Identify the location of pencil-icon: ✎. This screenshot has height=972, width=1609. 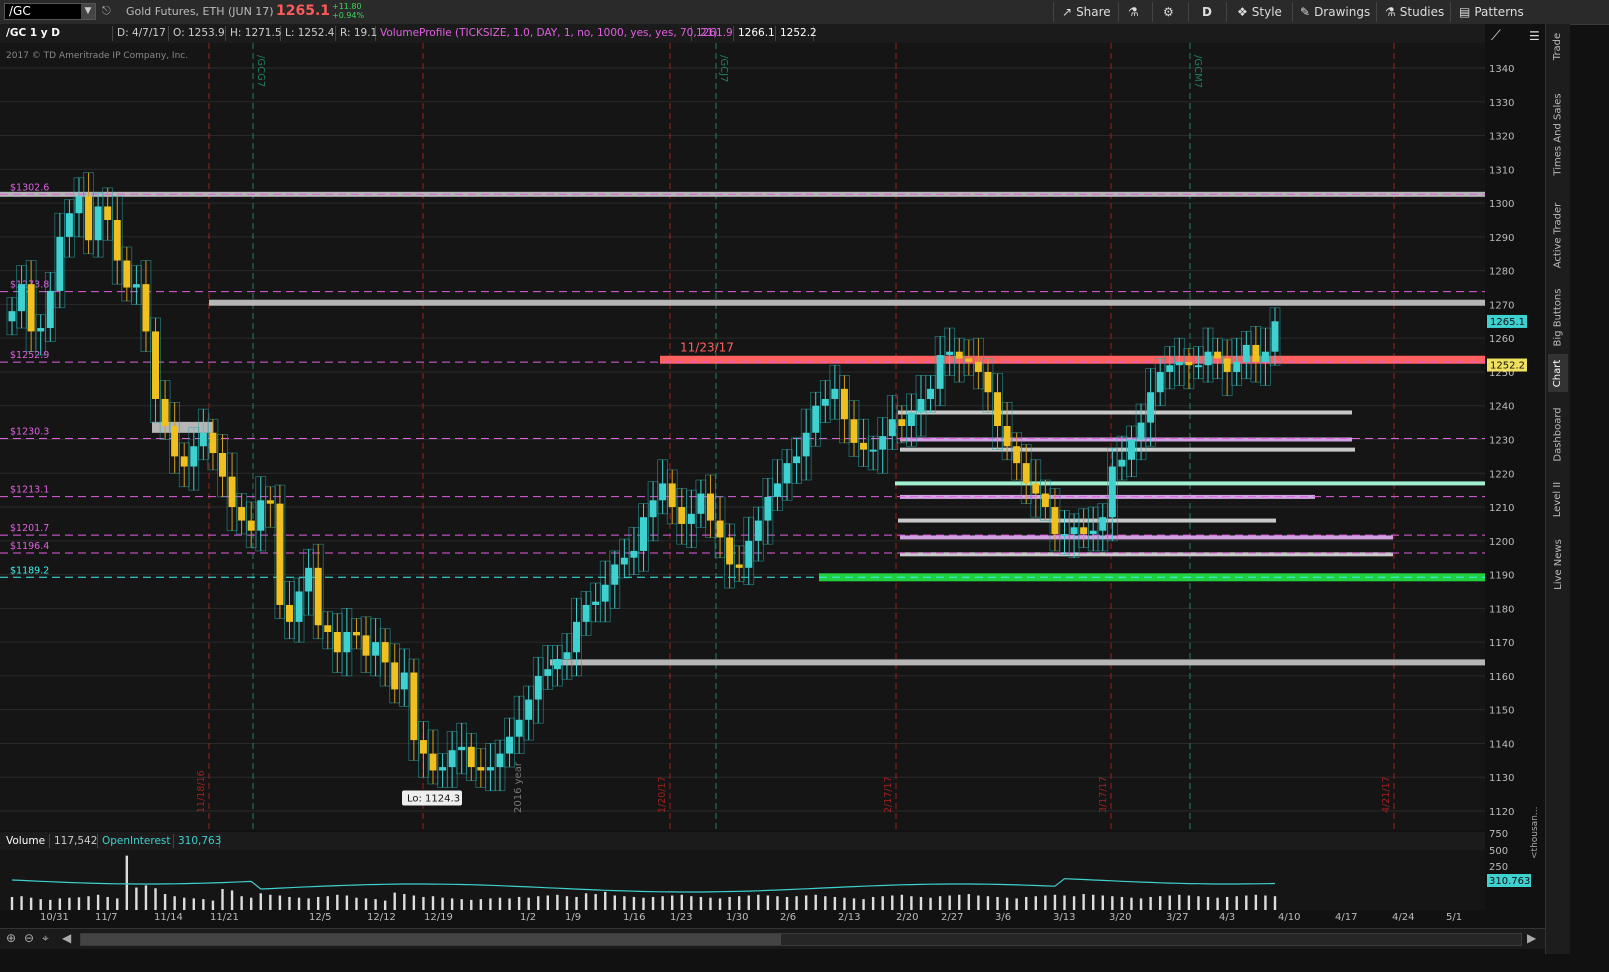
(1305, 12).